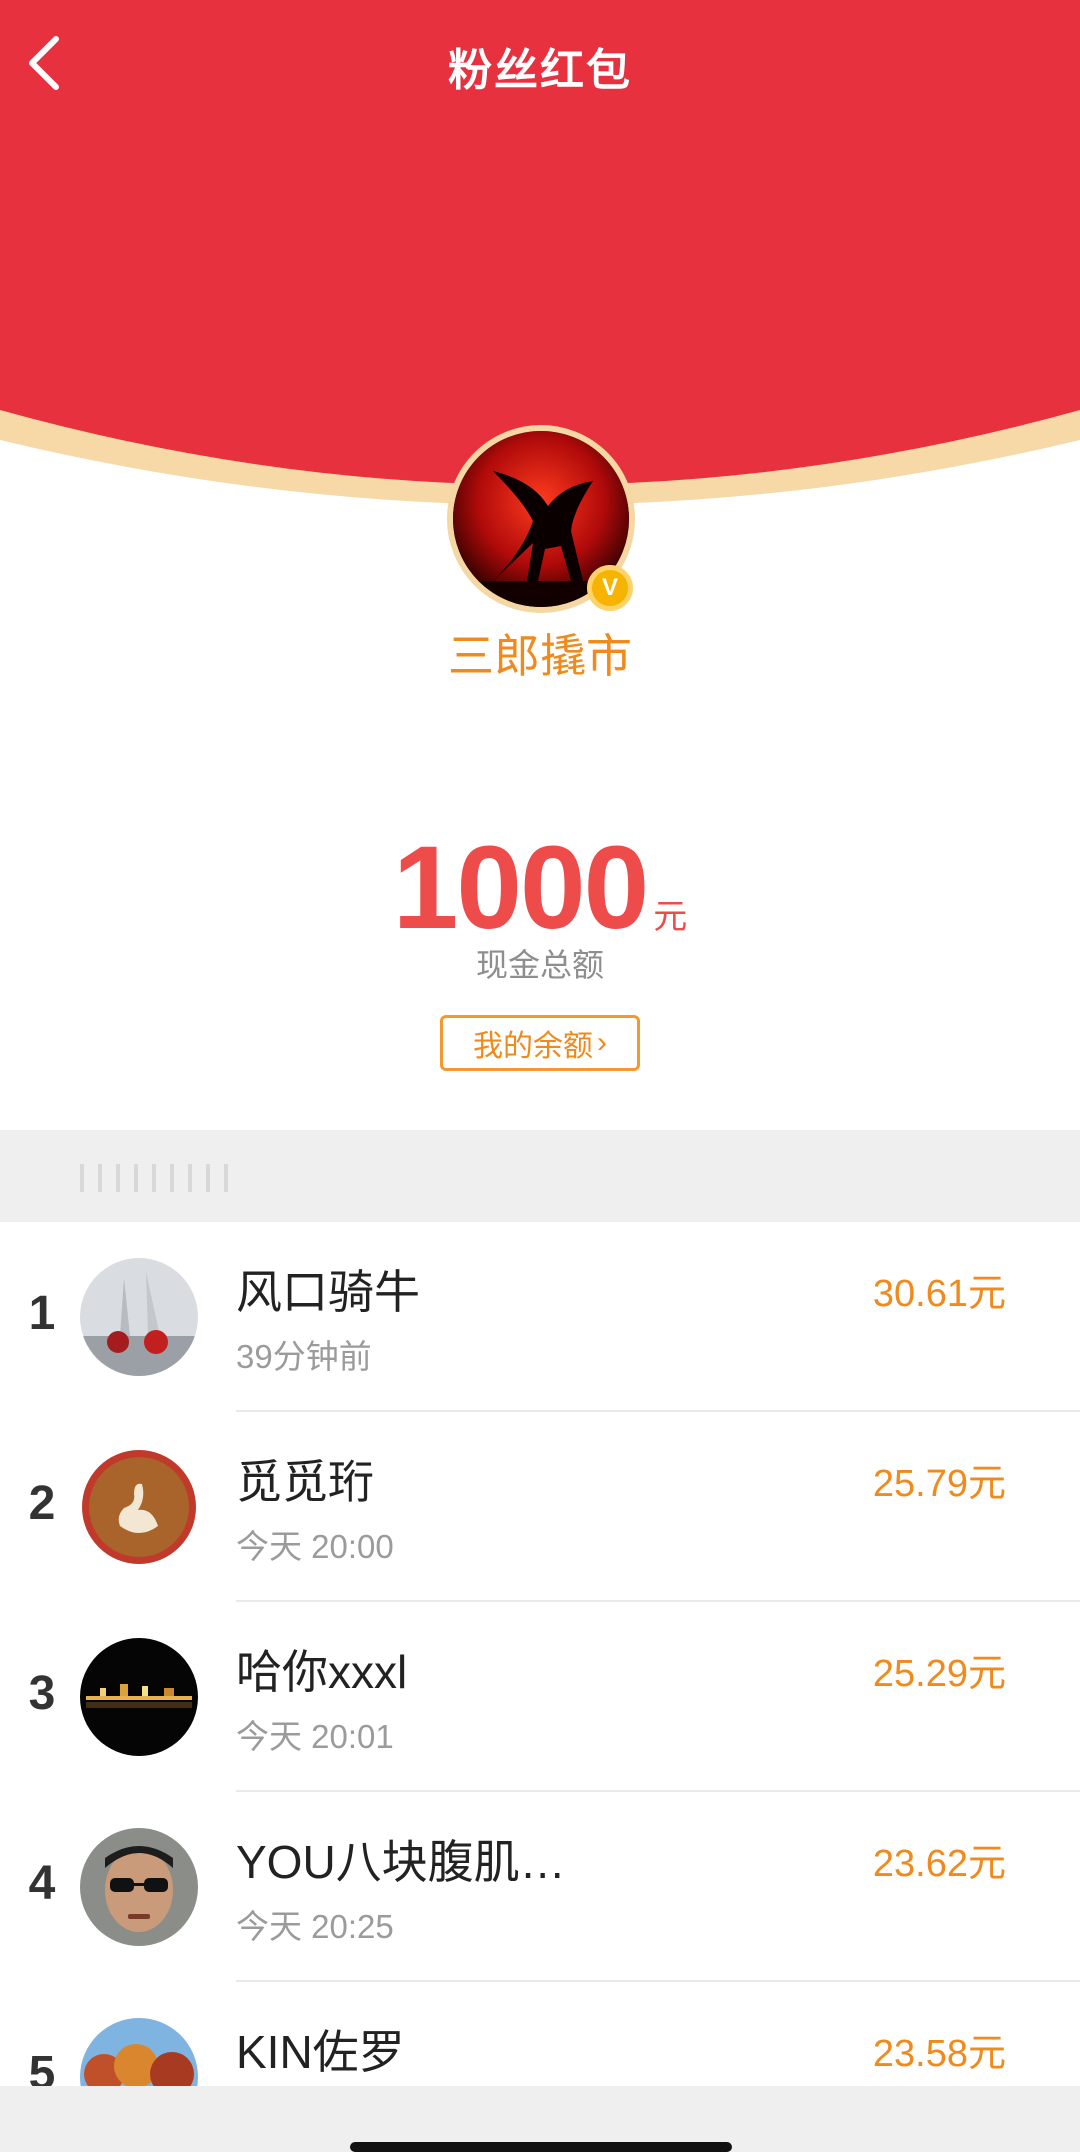  I want to click on recipient-name: KIN佐罗, so click(320, 2052).